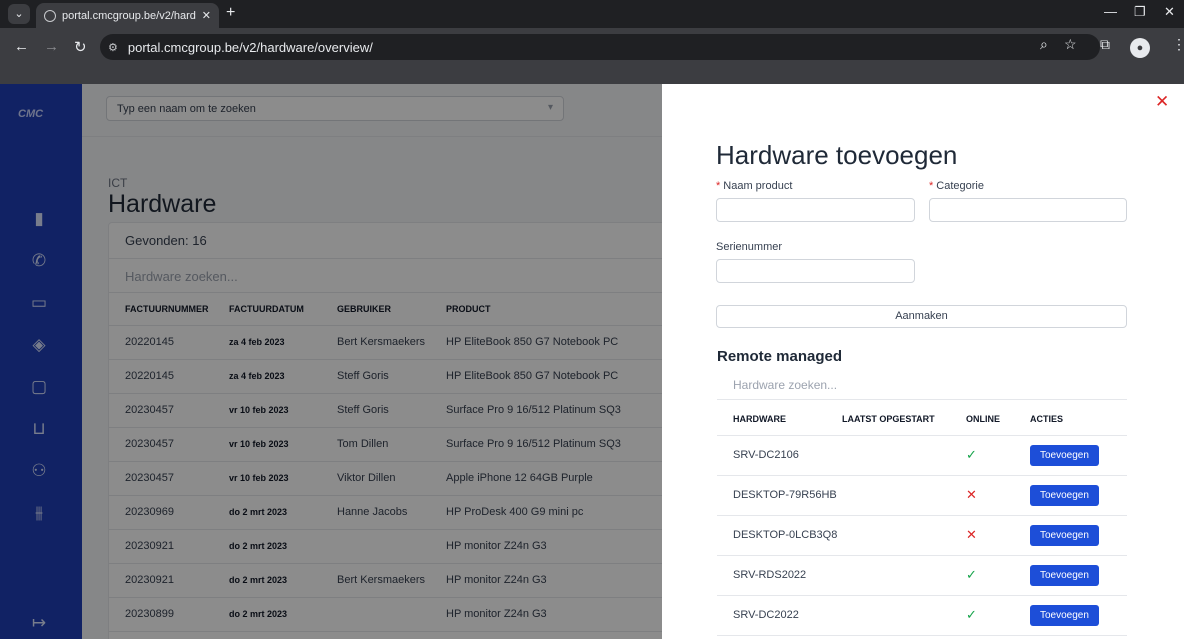  I want to click on table-header-row: HARDWARE LAATST OPGESTART ONLINE ACTIES, so click(922, 419).